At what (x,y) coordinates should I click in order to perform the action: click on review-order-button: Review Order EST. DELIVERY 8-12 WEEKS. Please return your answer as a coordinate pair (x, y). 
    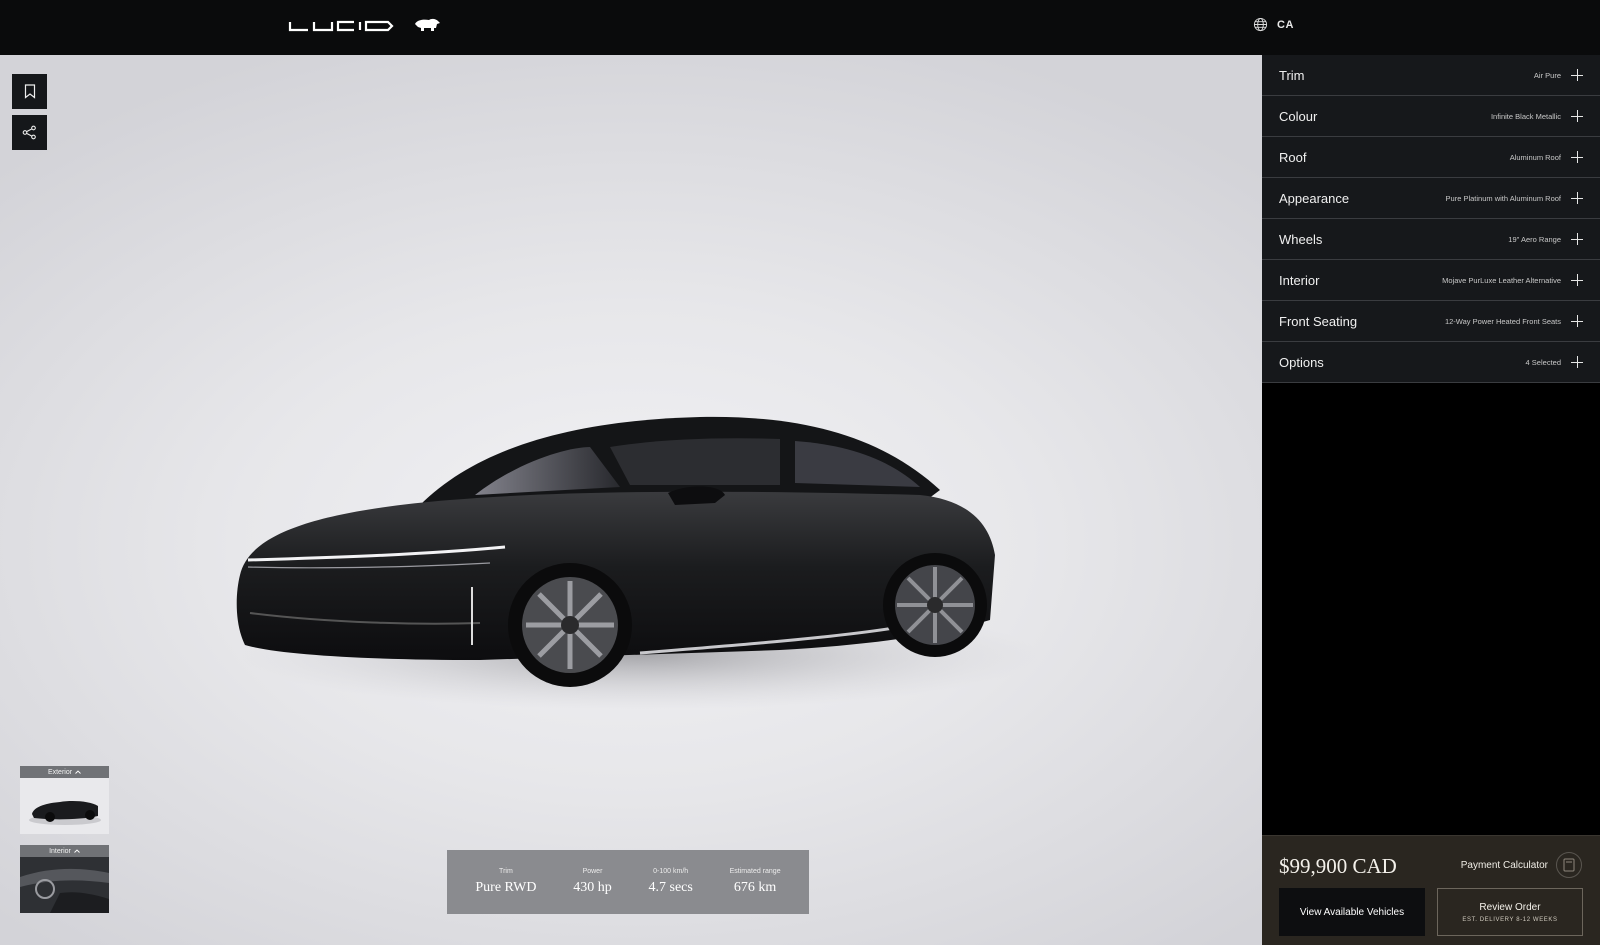
    Looking at the image, I should click on (1510, 912).